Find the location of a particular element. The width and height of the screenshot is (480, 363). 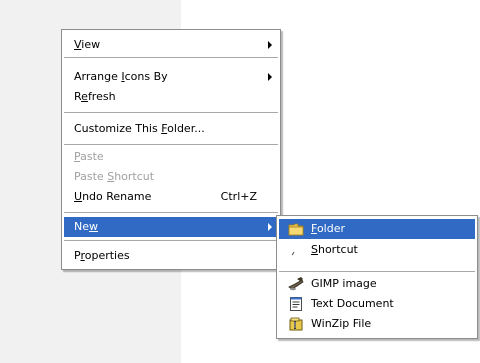

gimp-image-icon is located at coordinates (296, 284).